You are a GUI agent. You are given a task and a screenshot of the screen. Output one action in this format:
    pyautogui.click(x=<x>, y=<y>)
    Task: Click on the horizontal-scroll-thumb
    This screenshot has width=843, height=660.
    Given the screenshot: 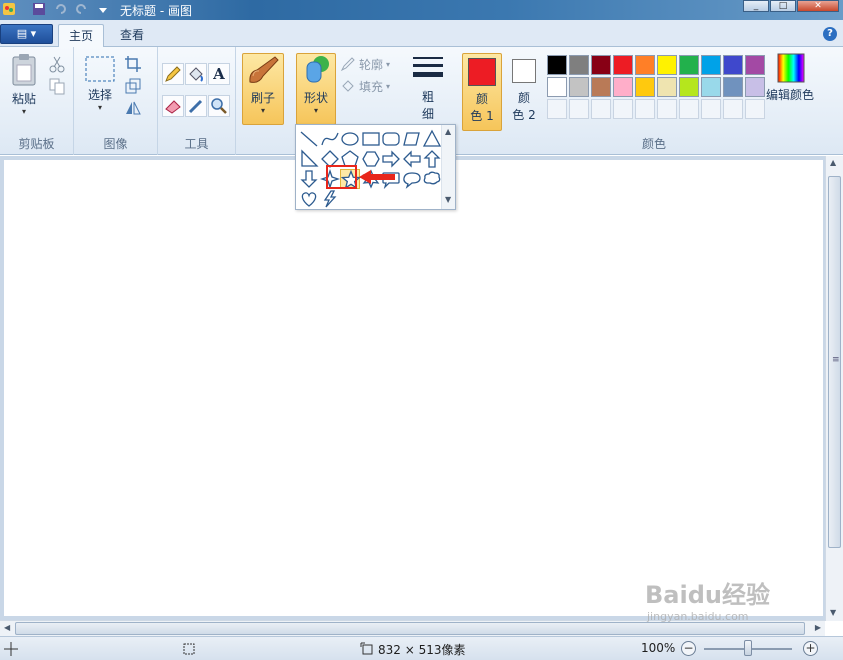 What is the action you would take?
    pyautogui.click(x=410, y=628)
    